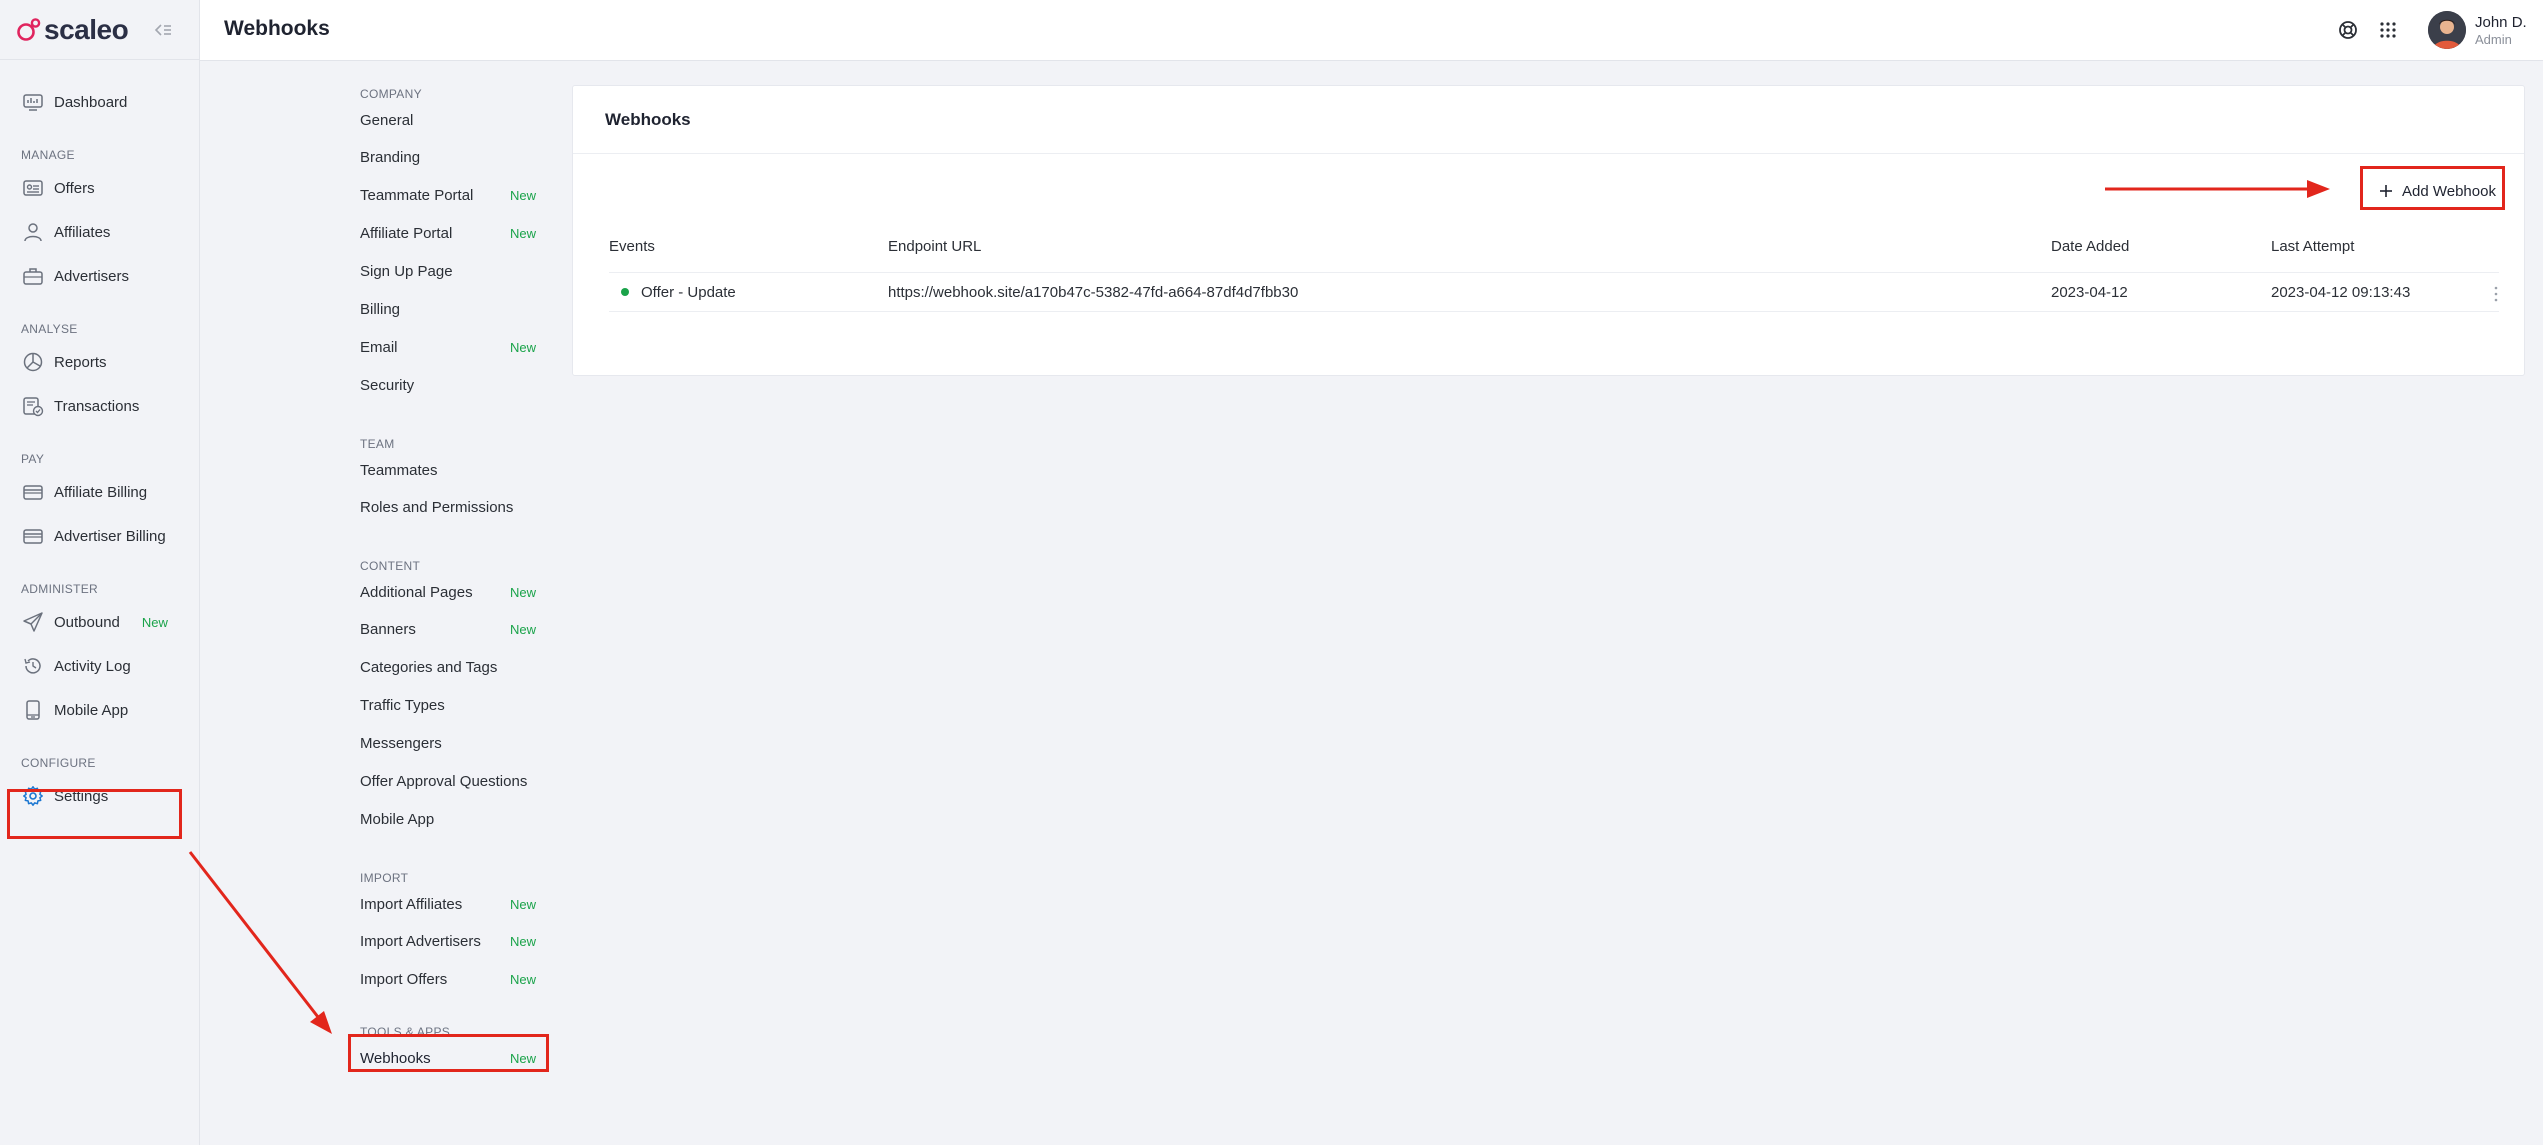 The width and height of the screenshot is (2543, 1145). I want to click on submenu-item-affiliate-portal: Affiliate Portal New, so click(452, 234).